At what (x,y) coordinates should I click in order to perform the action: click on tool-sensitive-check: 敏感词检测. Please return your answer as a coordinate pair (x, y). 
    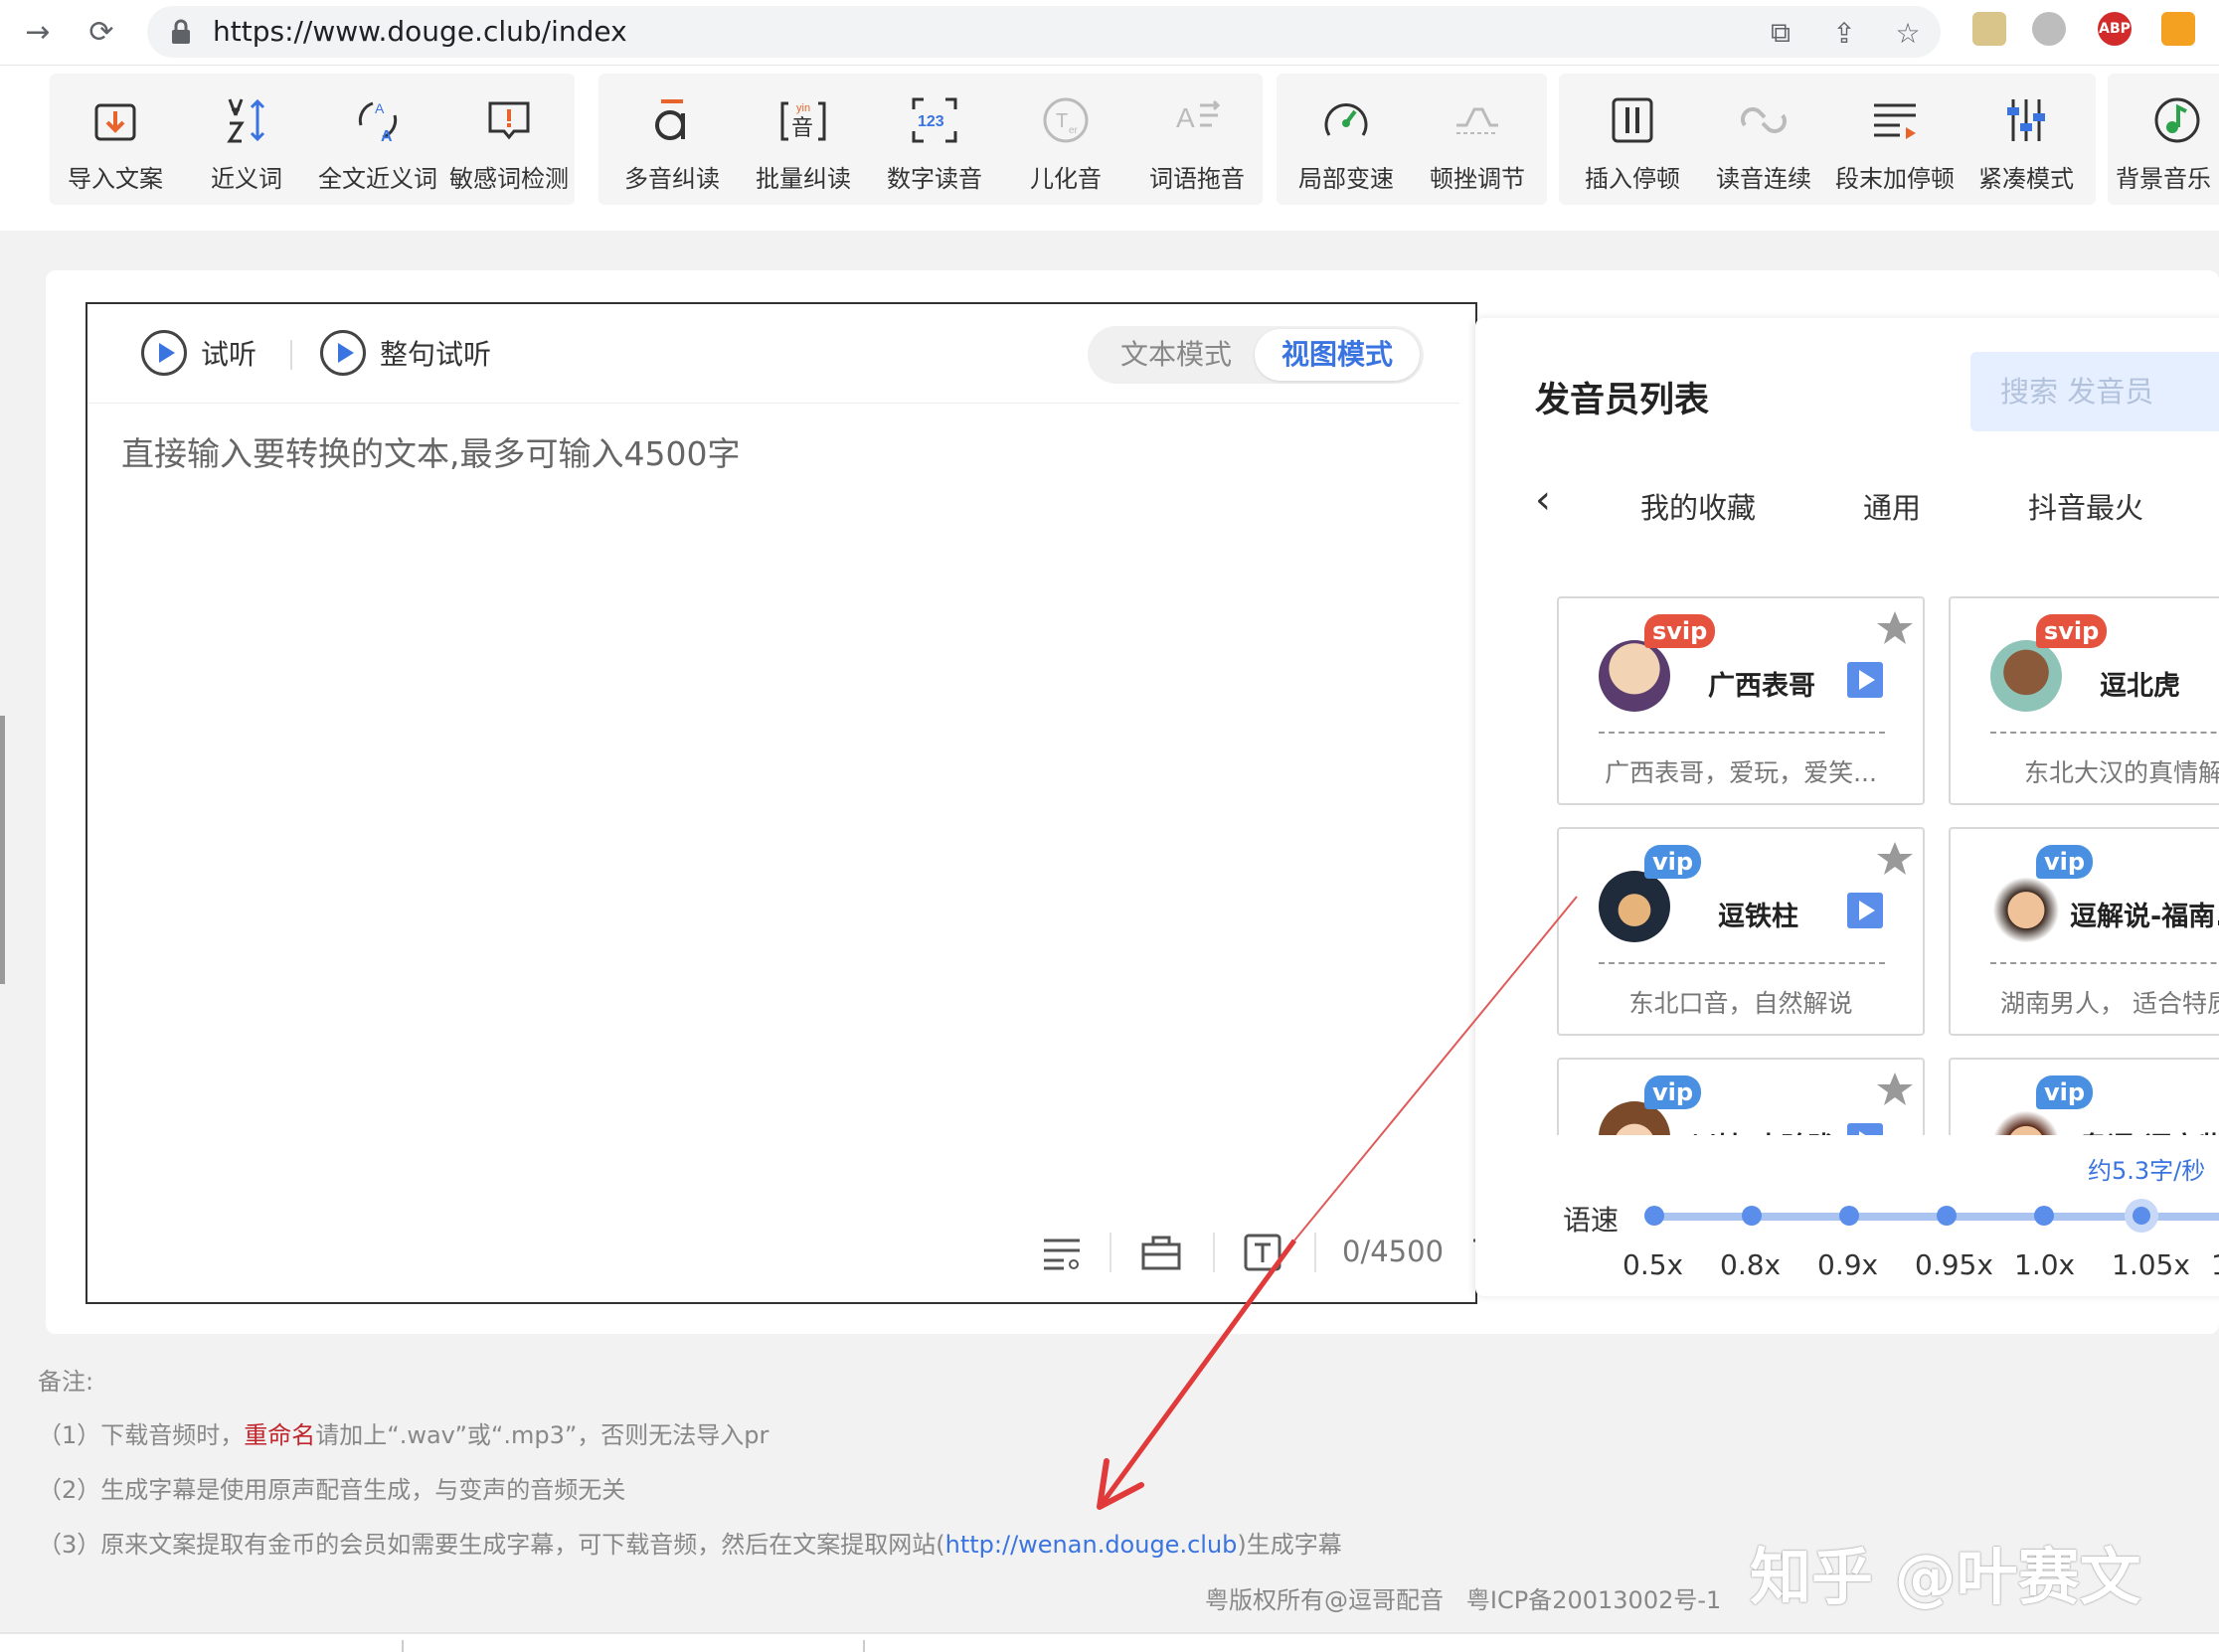
    Looking at the image, I should click on (509, 139).